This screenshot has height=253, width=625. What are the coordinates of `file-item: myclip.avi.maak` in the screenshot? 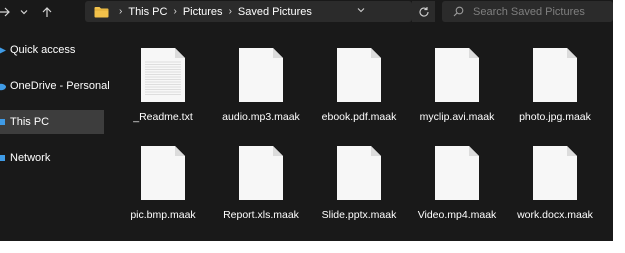 It's located at (457, 93).